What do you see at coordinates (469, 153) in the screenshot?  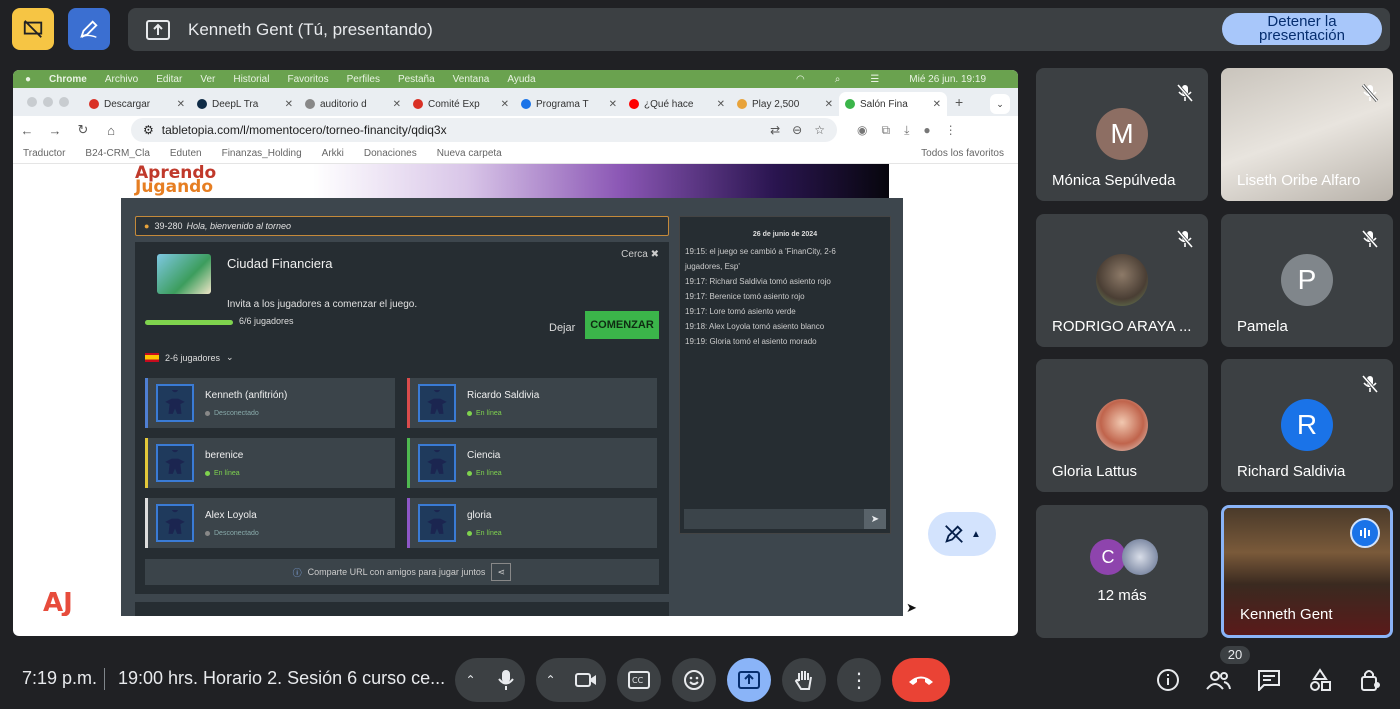 I see `bookmark-folder: Nueva carpeta` at bounding box center [469, 153].